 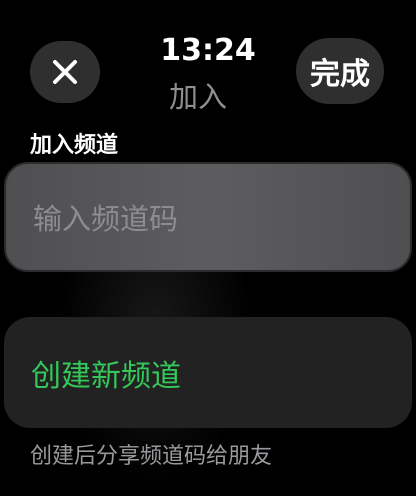 I want to click on channel-code-placeholder: 输入频道码, so click(x=106, y=219).